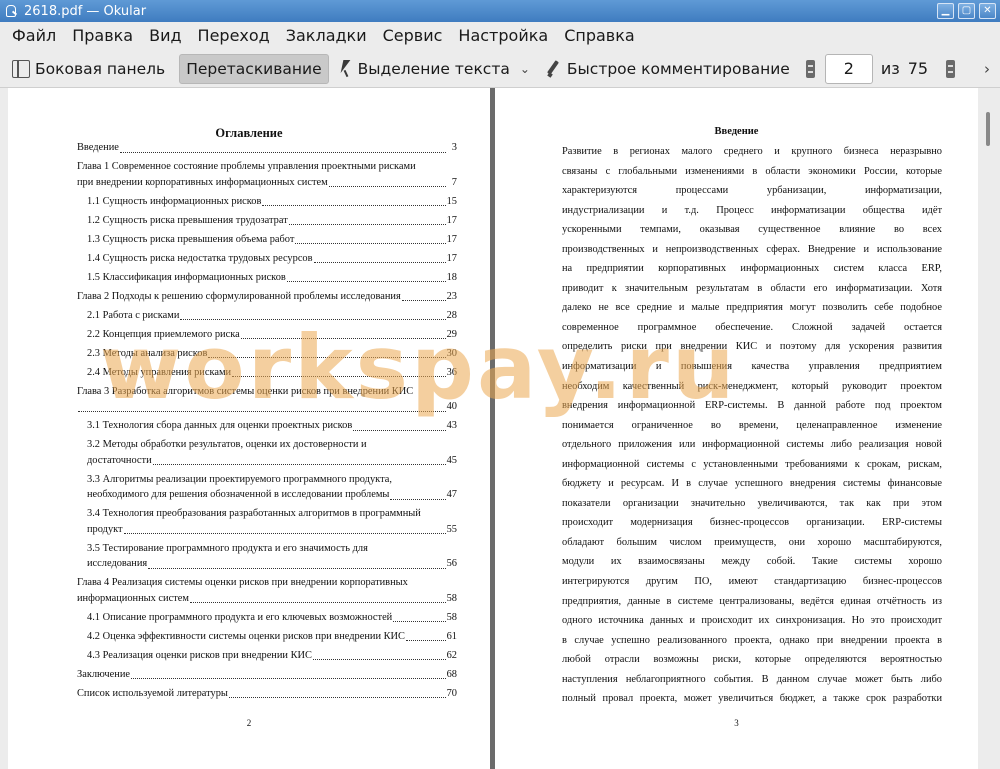  What do you see at coordinates (848, 68) in the screenshot?
I see `page-number-input` at bounding box center [848, 68].